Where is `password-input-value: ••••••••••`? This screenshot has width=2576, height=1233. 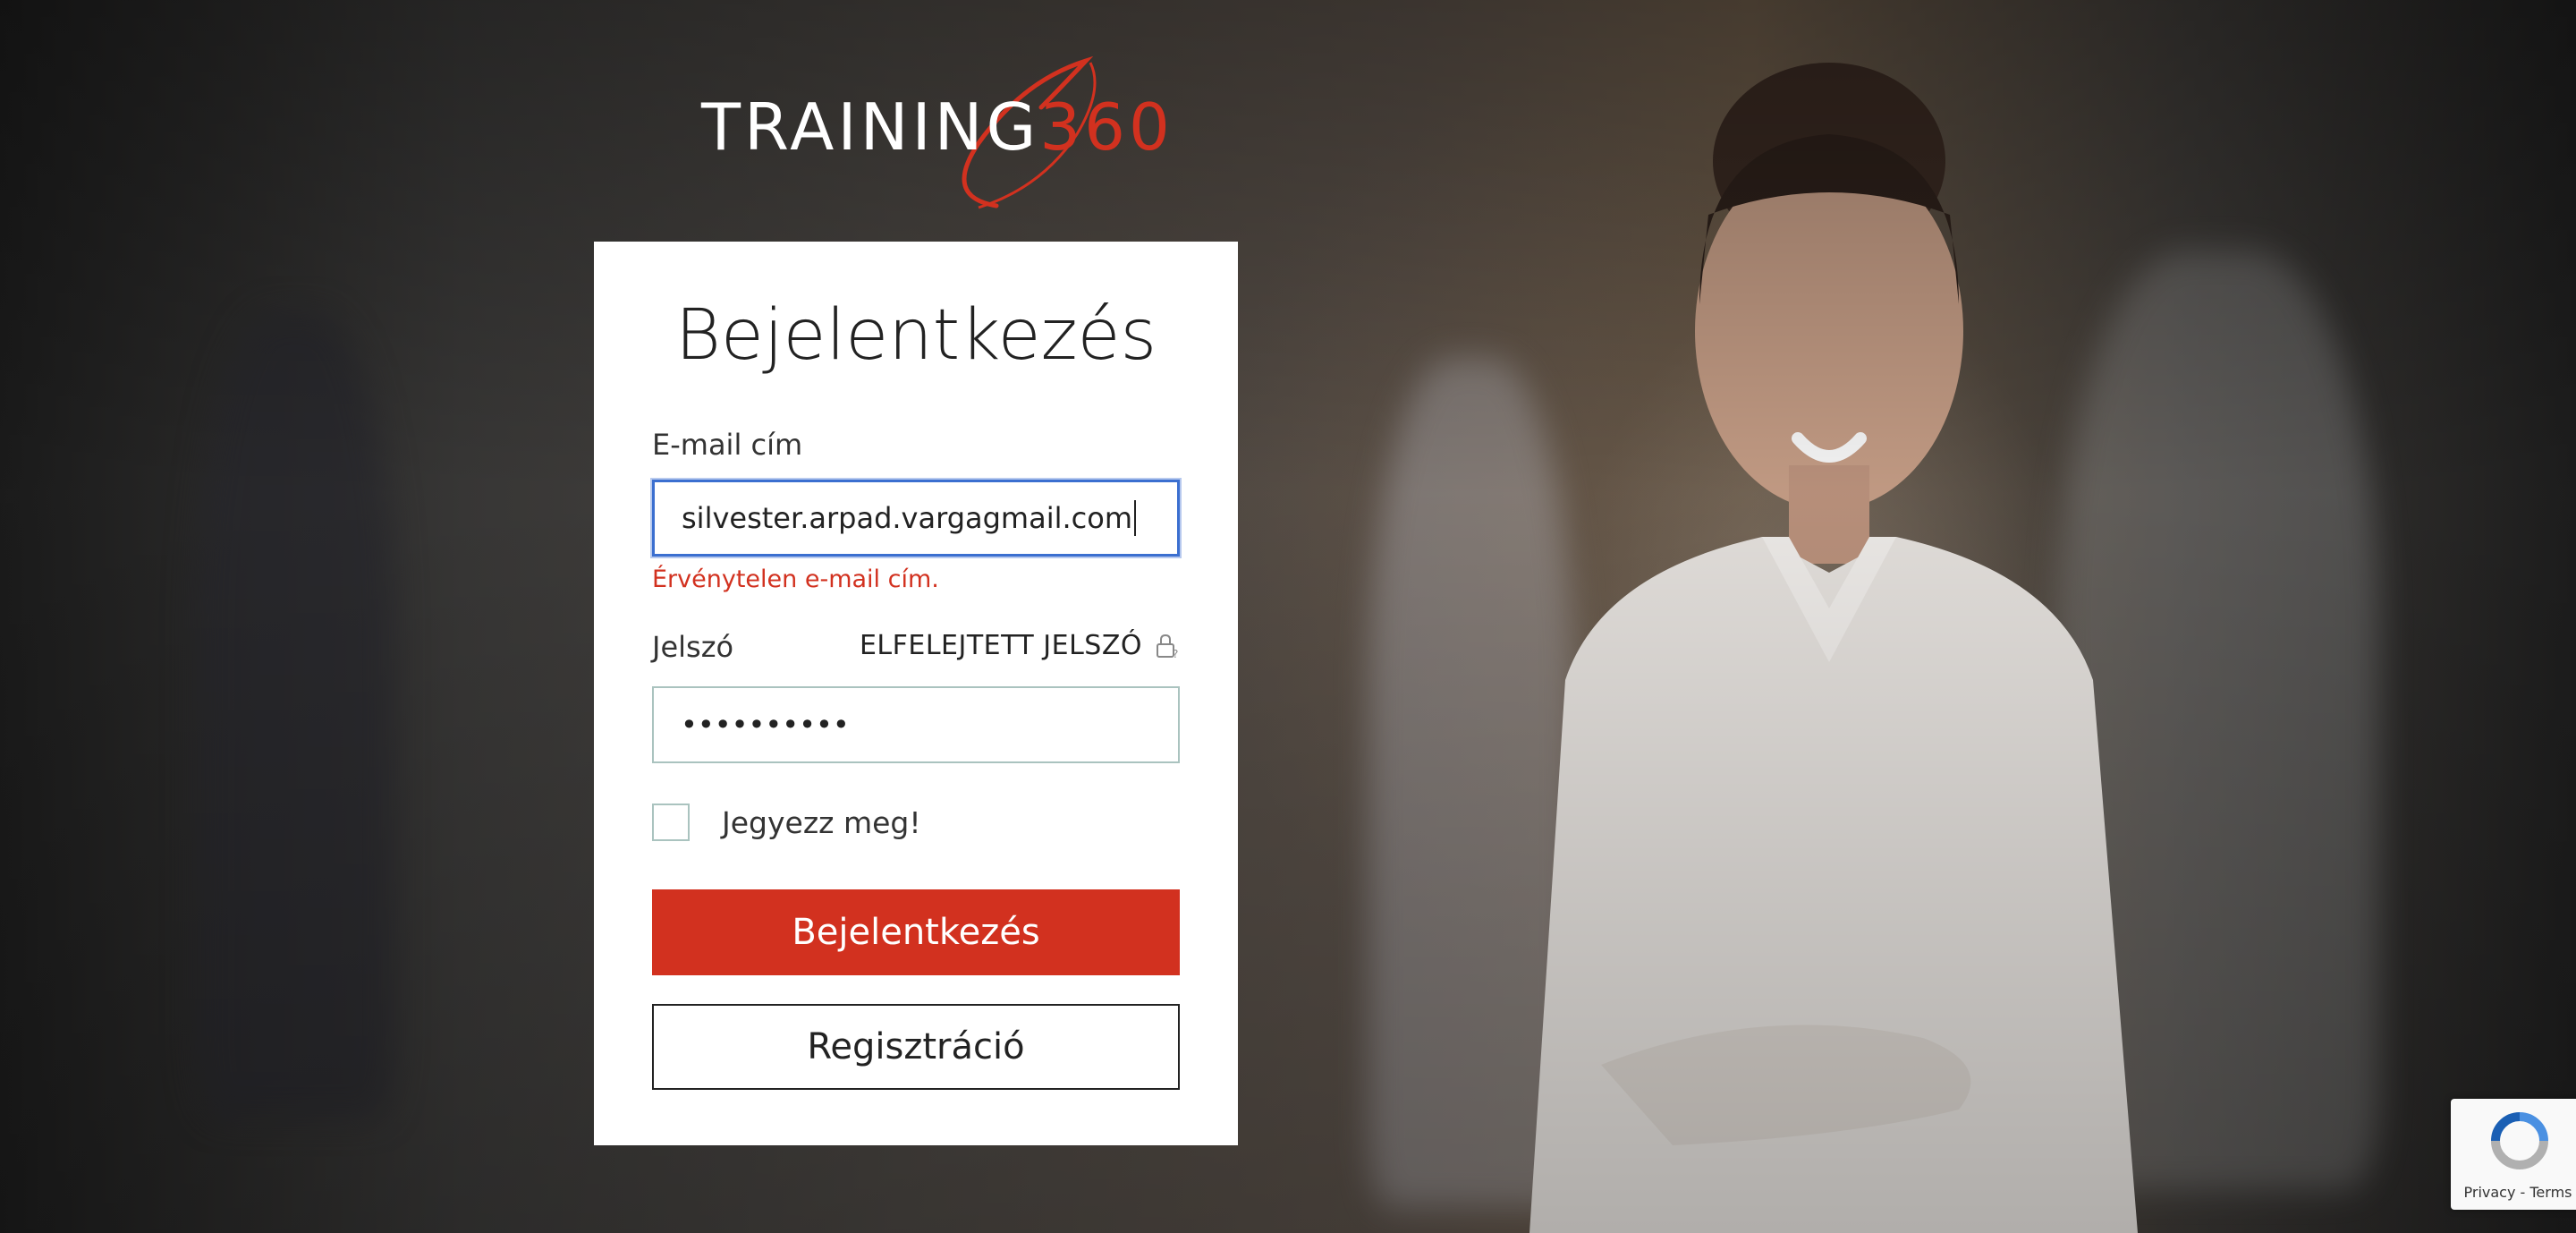
password-input-value: •••••••••• is located at coordinates (765, 725).